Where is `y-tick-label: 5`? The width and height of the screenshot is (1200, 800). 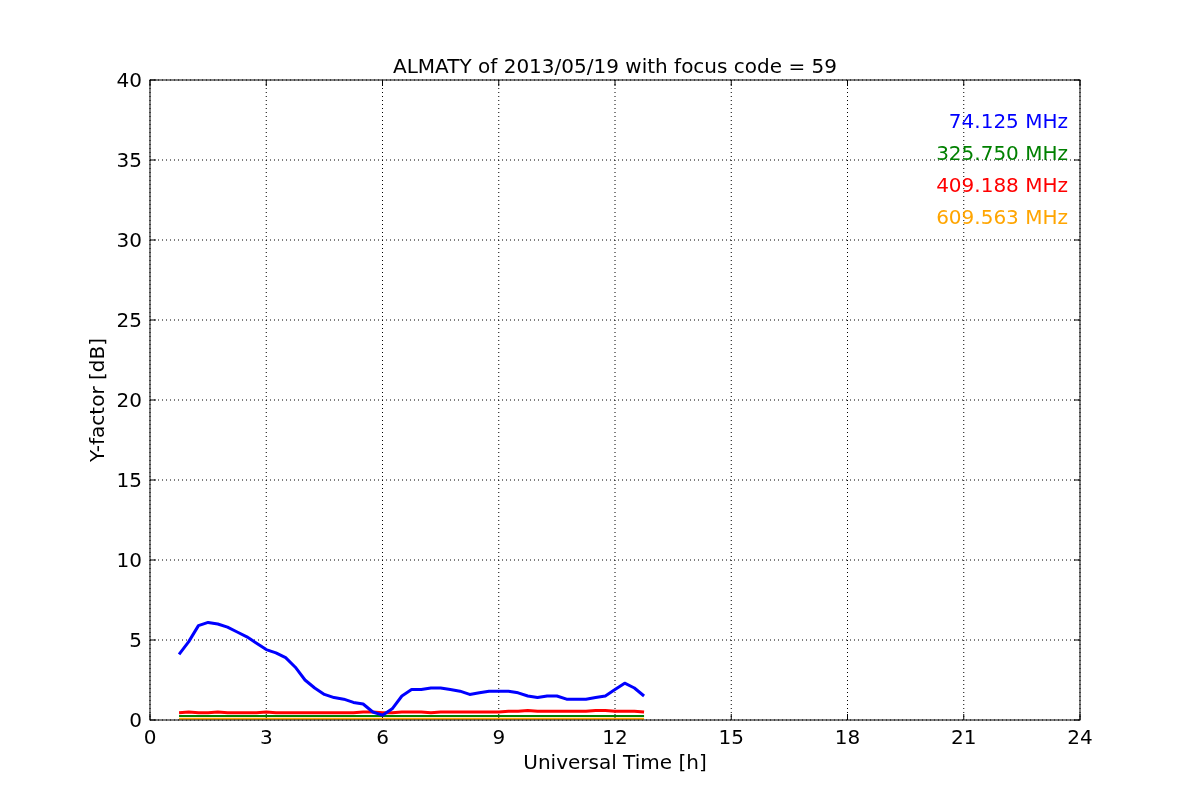
y-tick-label: 5 is located at coordinates (135, 640).